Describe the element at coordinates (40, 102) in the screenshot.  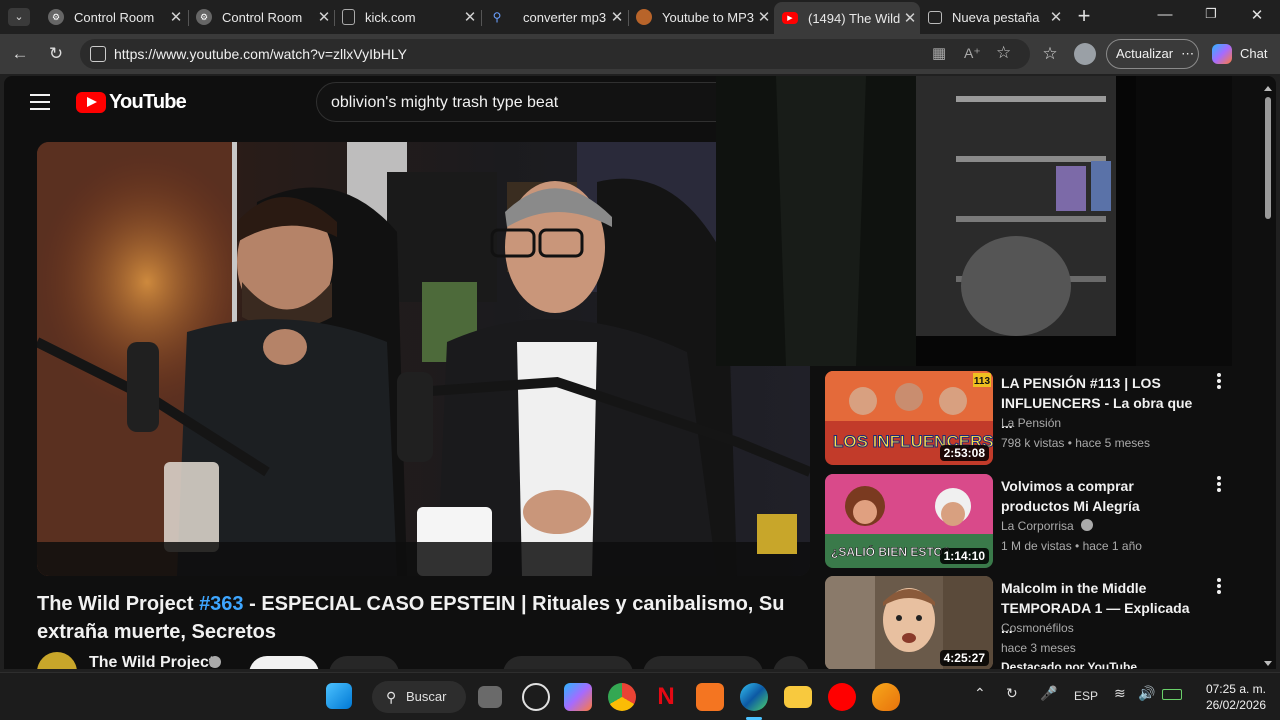
I see `hamburger-menu-icon` at that location.